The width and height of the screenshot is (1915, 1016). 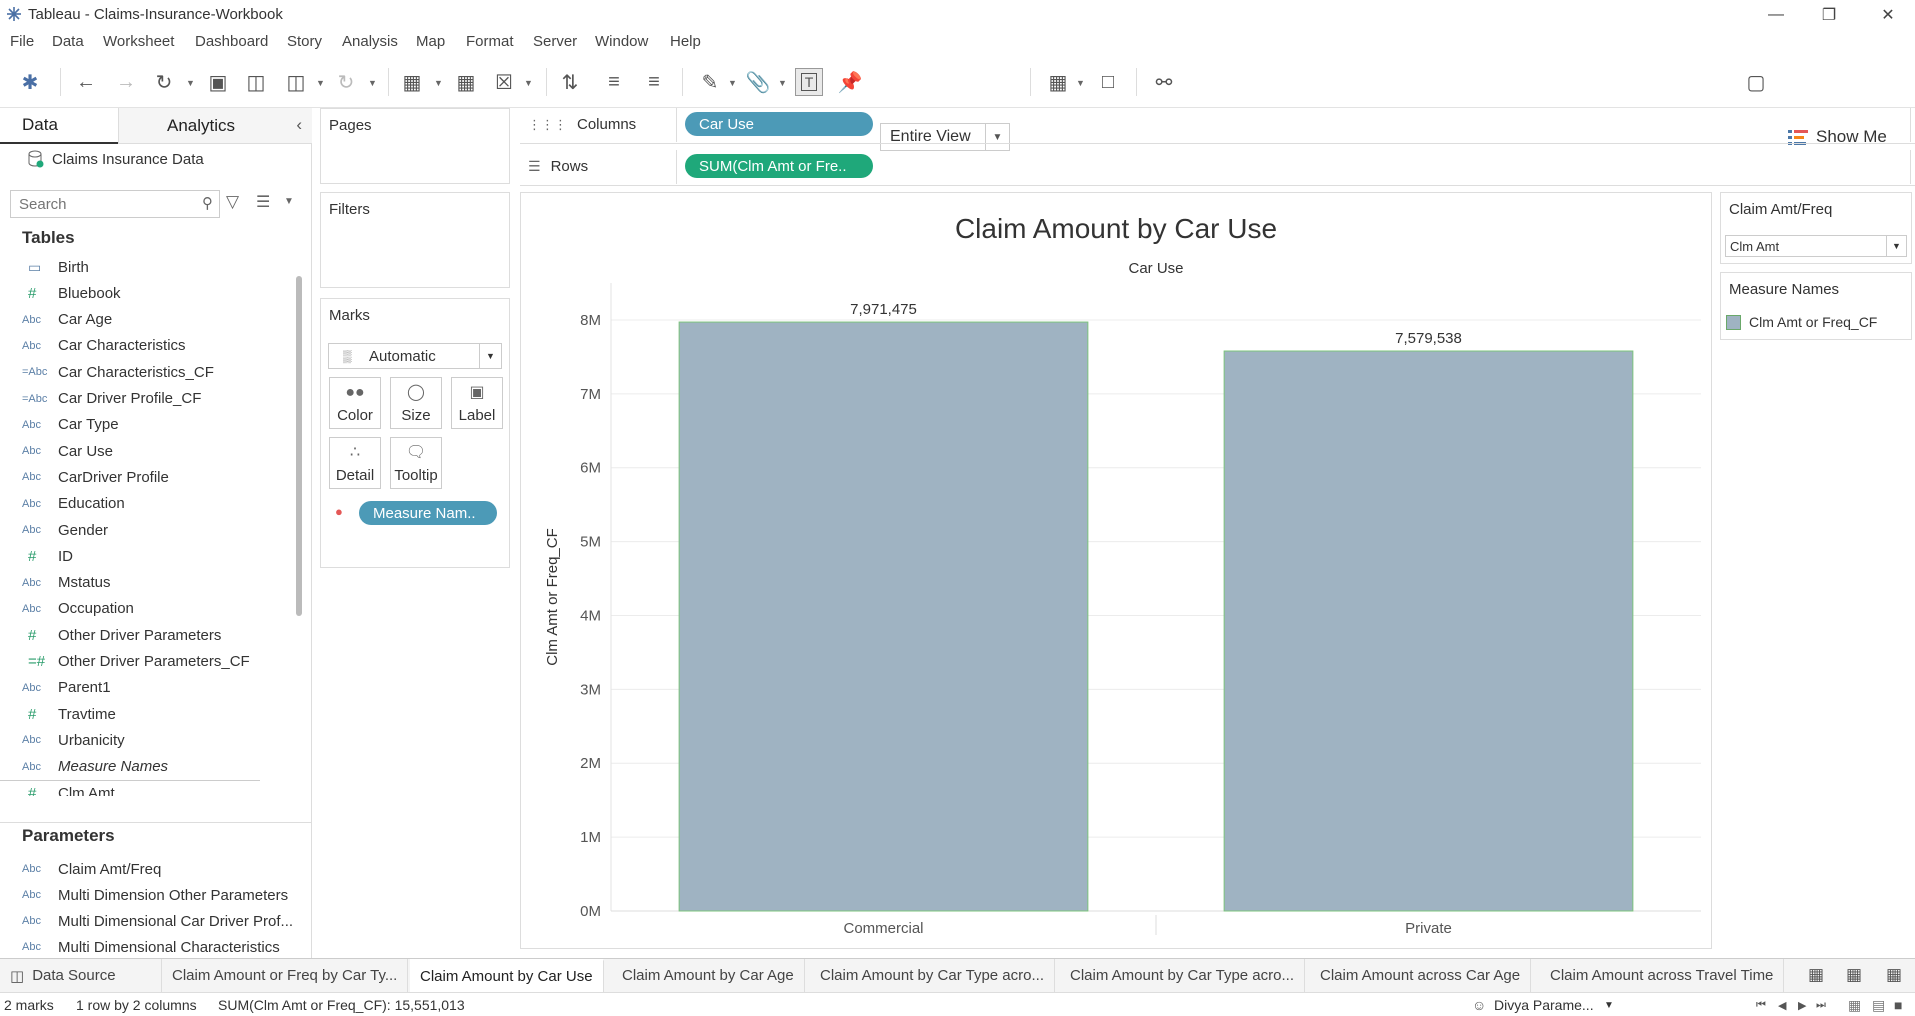 What do you see at coordinates (416, 463) in the screenshot?
I see `tooltip-button: 🗨 Tooltip` at bounding box center [416, 463].